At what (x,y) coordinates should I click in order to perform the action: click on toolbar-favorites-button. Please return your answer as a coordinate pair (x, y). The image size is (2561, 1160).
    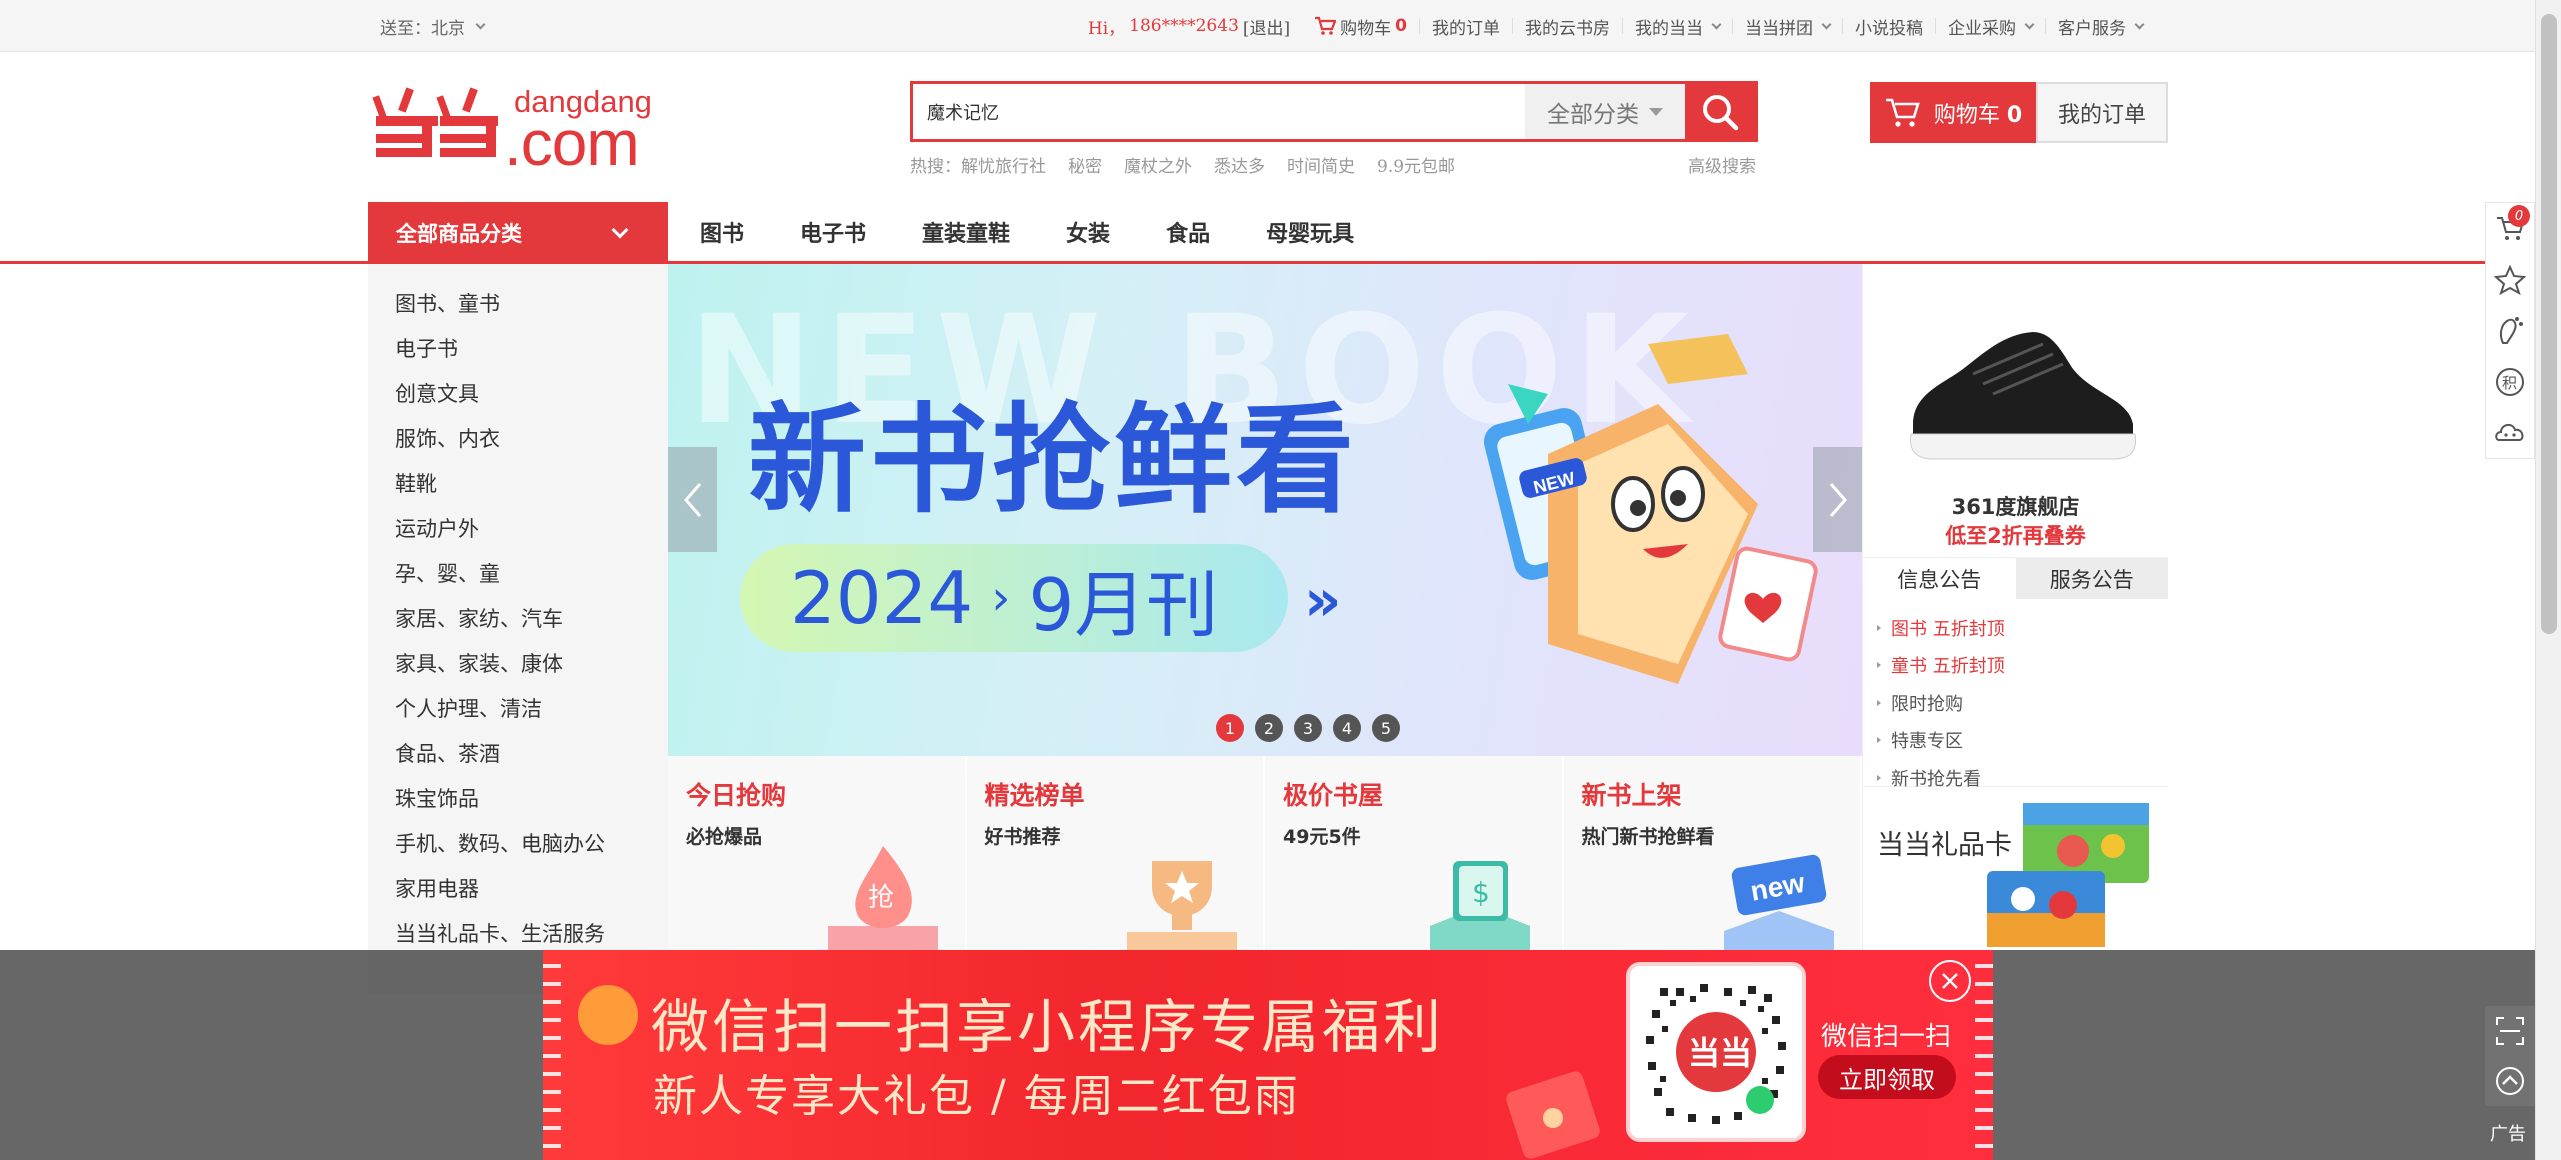
    Looking at the image, I should click on (2510, 279).